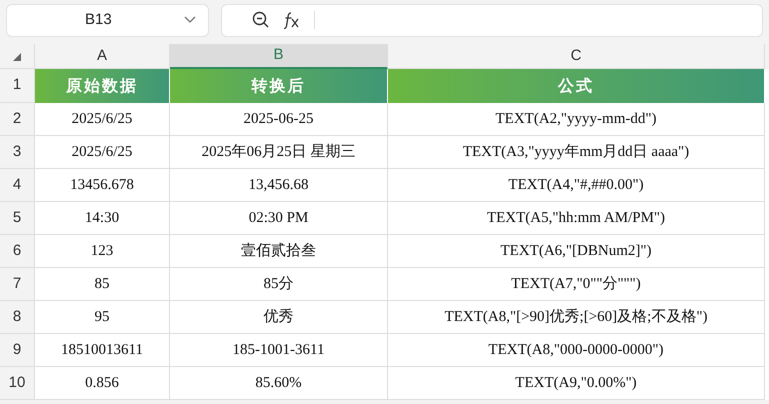 This screenshot has width=769, height=404. Describe the element at coordinates (102, 350) in the screenshot. I see `table-cell: 18510013611` at that location.